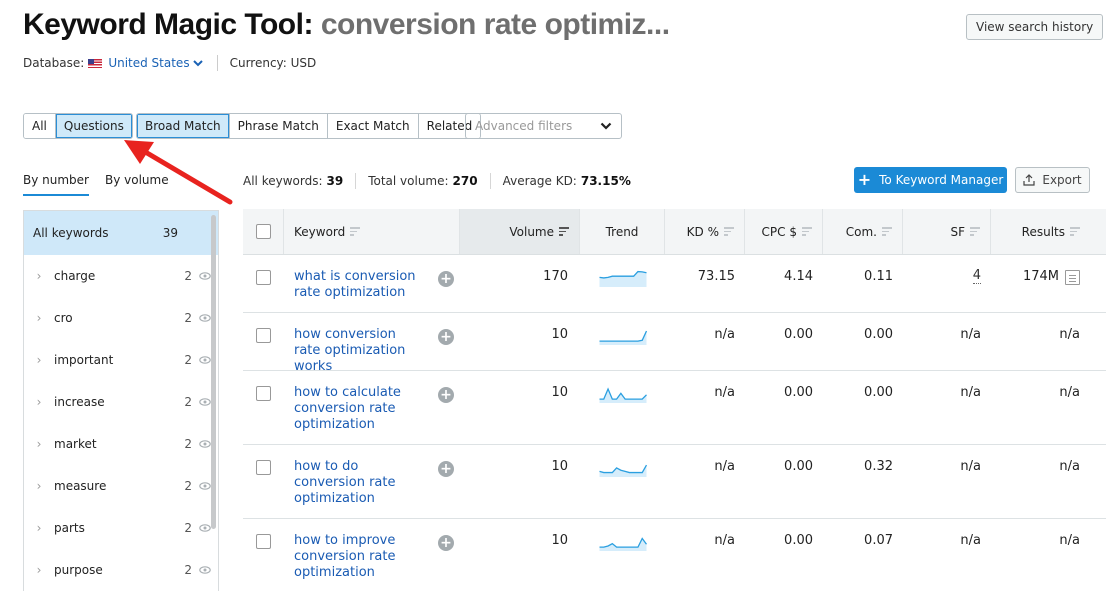 This screenshot has width=1106, height=591. I want to click on keyword-link: what is conversion rate optimization, so click(359, 285).